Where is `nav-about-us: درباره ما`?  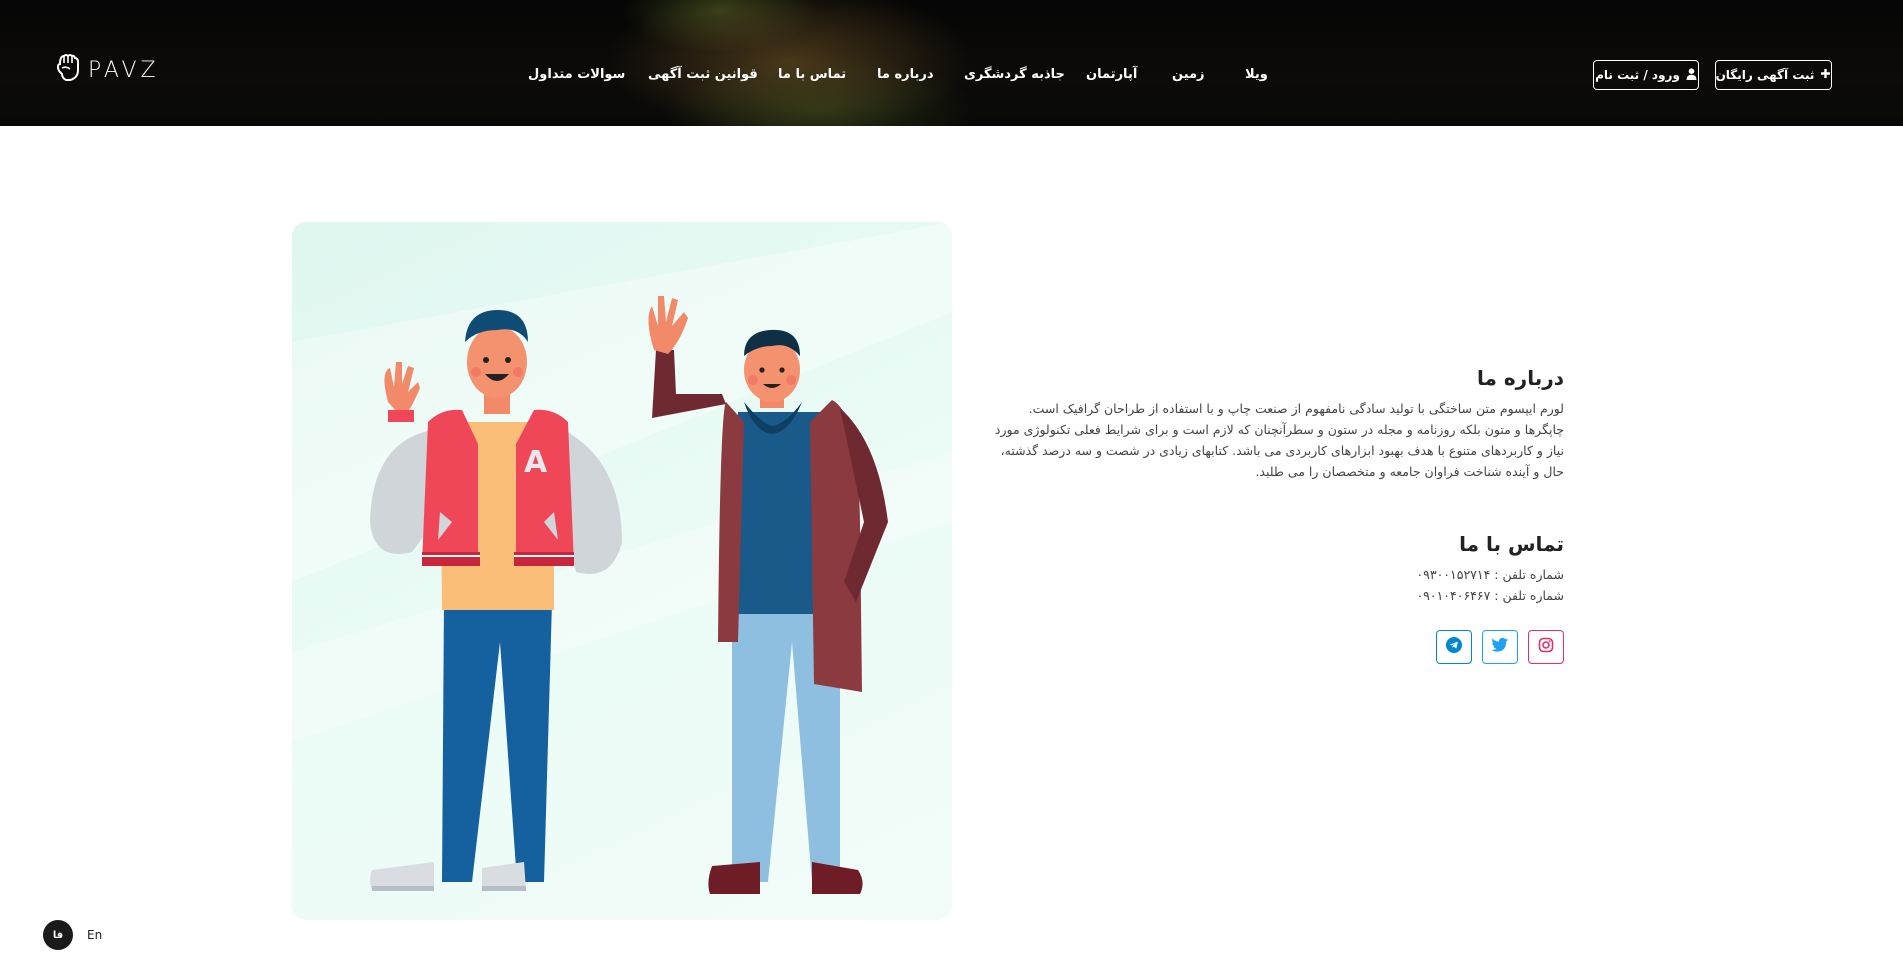 nav-about-us: درباره ما is located at coordinates (905, 74).